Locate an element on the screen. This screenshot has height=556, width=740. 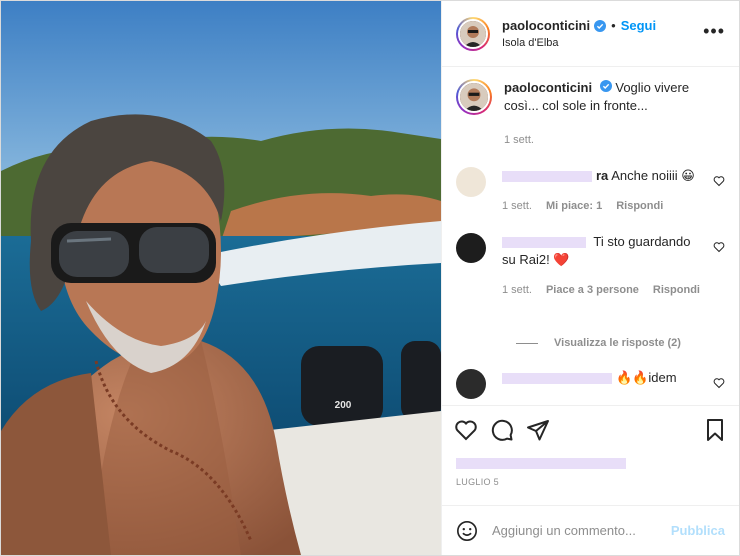
comment-item: 🔥🔥idem is located at coordinates (590, 384).